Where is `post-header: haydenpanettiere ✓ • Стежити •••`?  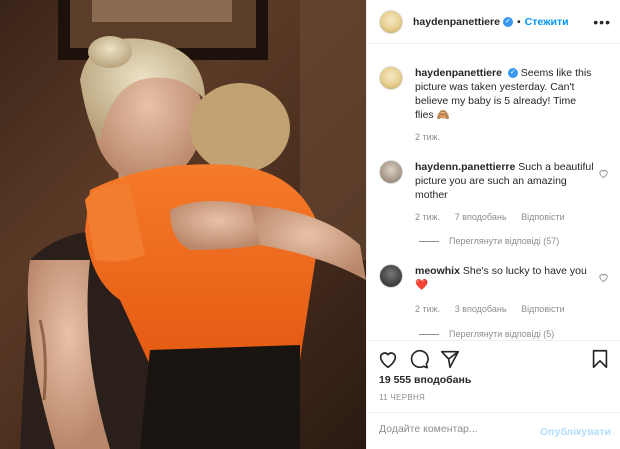 post-header: haydenpanettiere ✓ • Стежити ••• is located at coordinates (493, 22).